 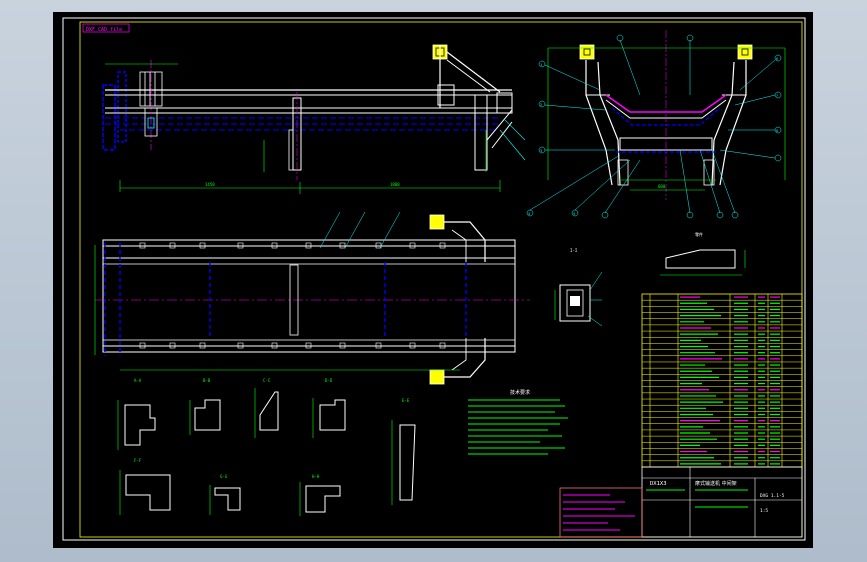 What do you see at coordinates (777, 96) in the screenshot?
I see `balloon-7: 7` at bounding box center [777, 96].